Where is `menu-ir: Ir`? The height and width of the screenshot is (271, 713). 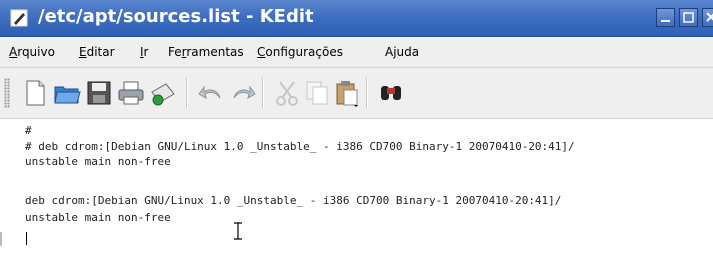 menu-ir: Ir is located at coordinates (144, 52).